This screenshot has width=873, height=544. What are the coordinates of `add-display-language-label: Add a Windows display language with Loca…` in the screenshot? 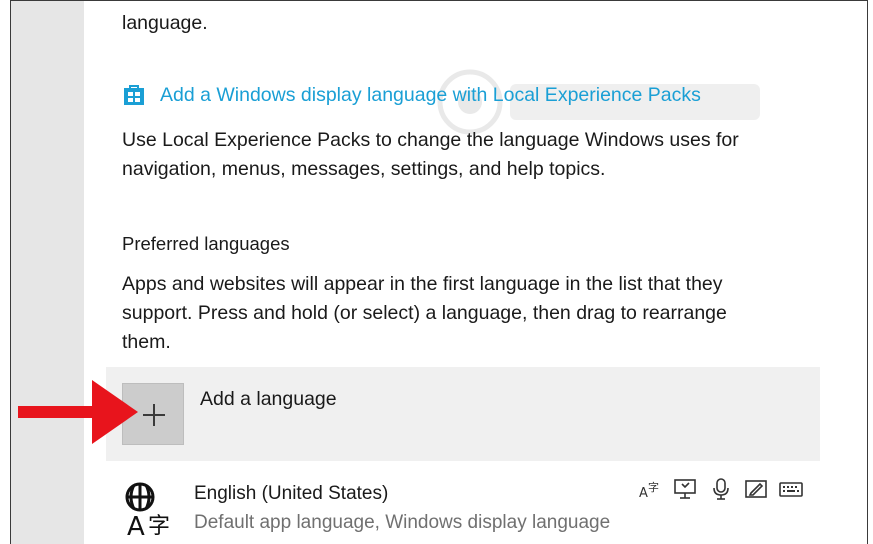 It's located at (430, 95).